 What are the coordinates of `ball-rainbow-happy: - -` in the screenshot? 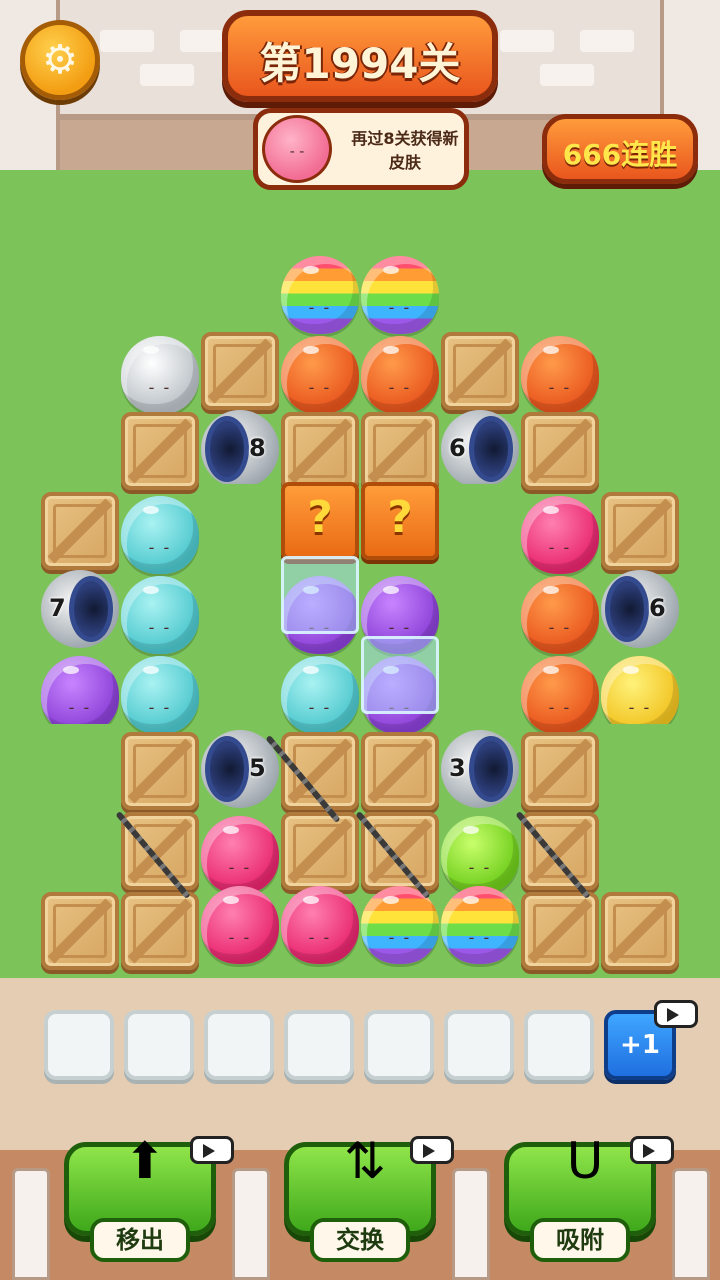 It's located at (480, 925).